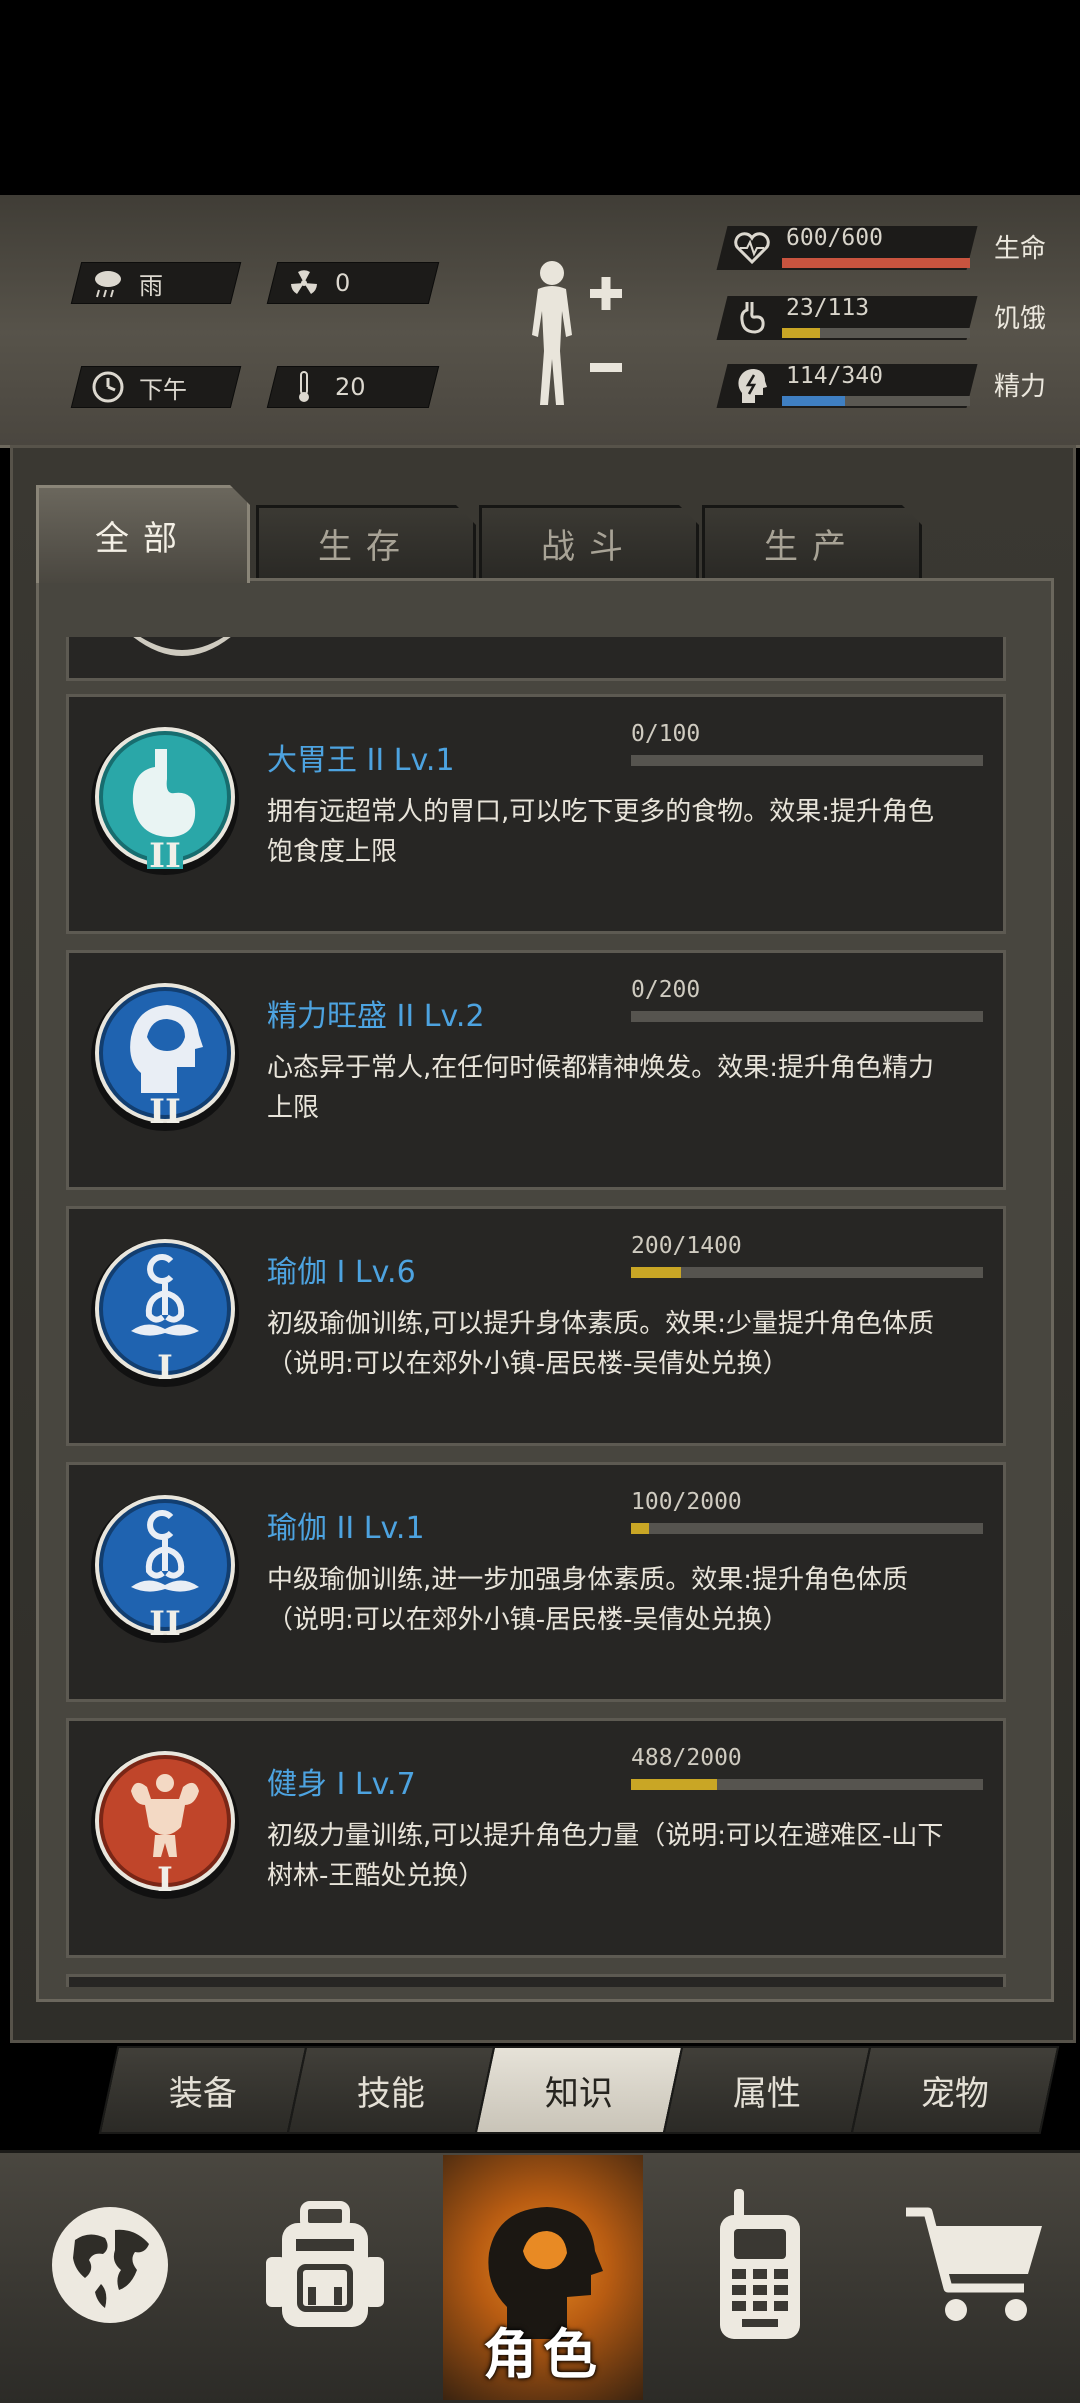 The height and width of the screenshot is (2403, 1080). I want to click on skill-title: 精力旺盛 II Lv.2, so click(376, 1016).